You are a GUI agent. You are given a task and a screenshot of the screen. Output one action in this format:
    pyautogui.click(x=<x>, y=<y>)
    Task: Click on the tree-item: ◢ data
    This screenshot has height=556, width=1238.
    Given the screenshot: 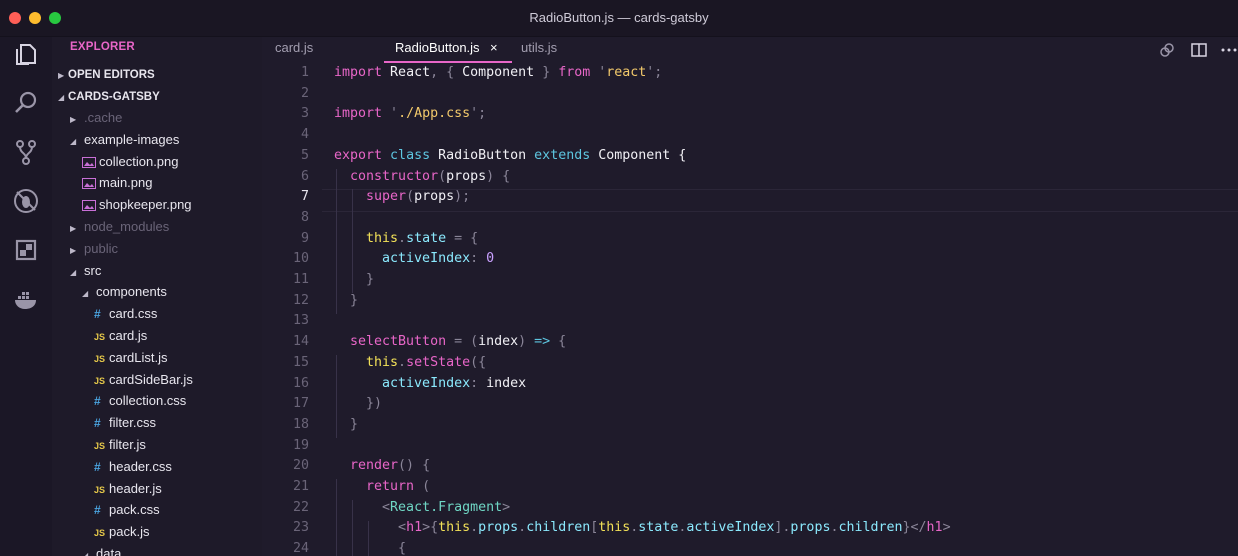 What is the action you would take?
    pyautogui.click(x=101, y=549)
    